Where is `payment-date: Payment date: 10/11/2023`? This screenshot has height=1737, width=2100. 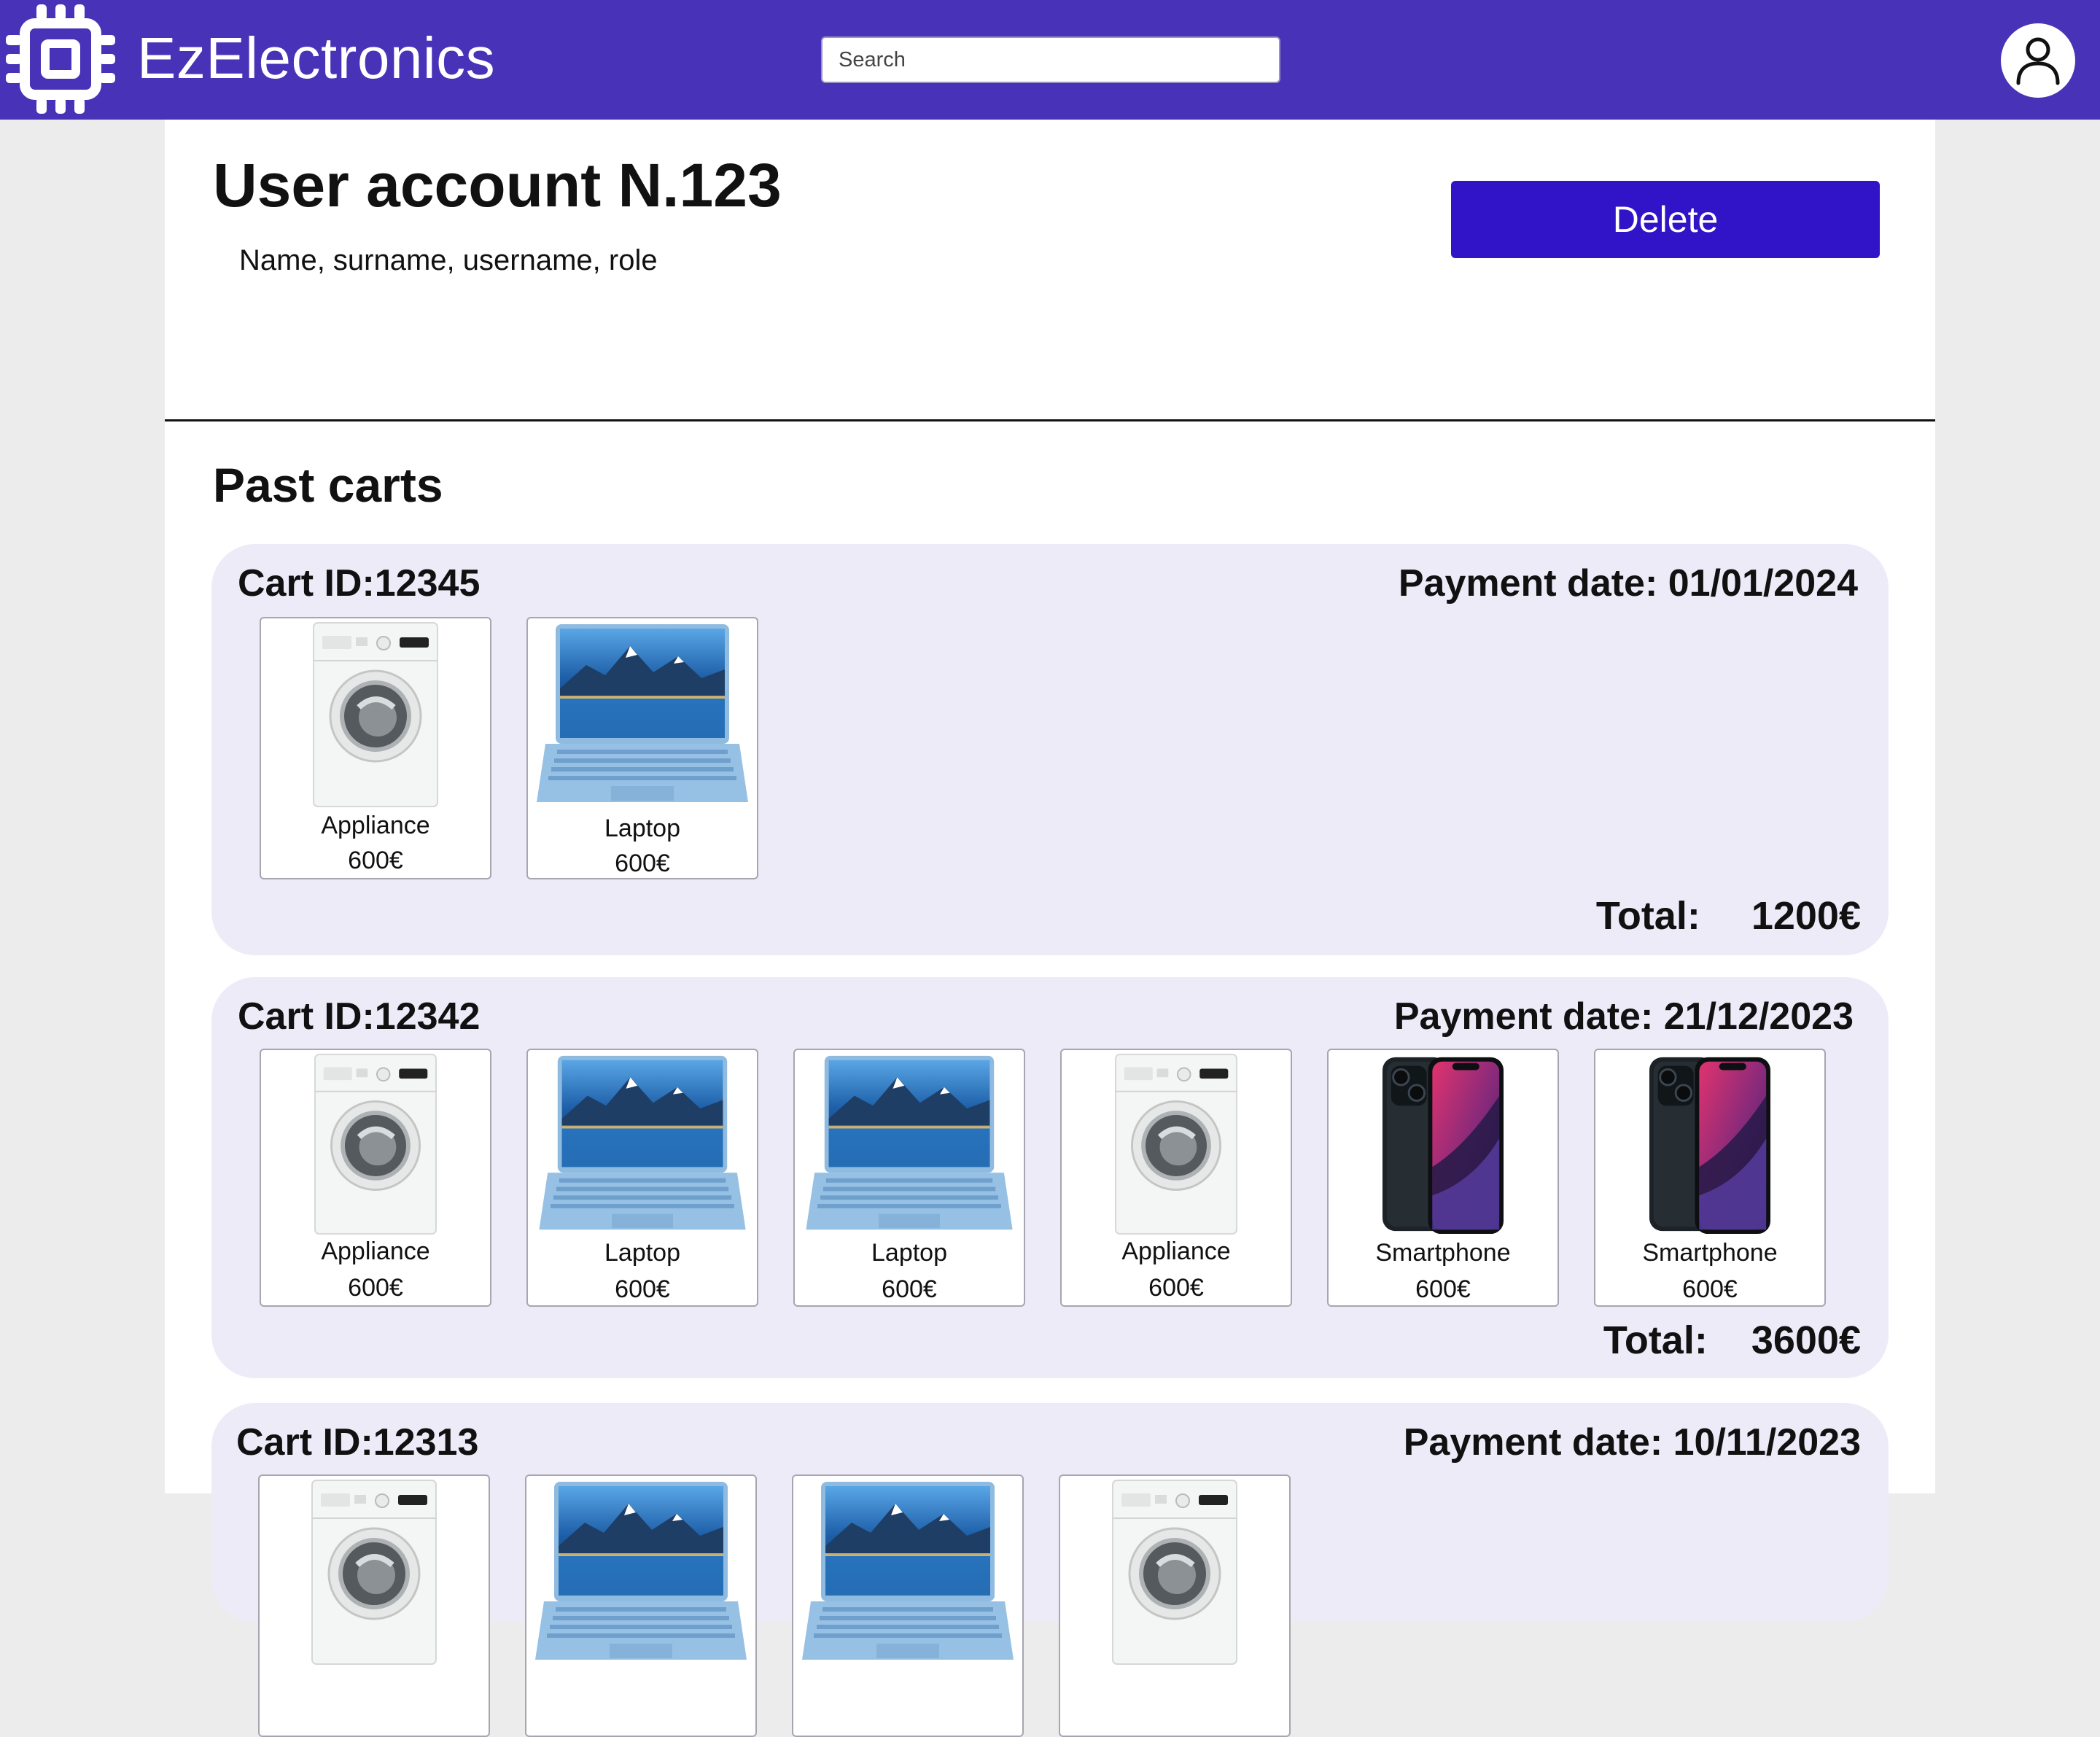
payment-date: Payment date: 10/11/2023 is located at coordinates (1632, 1442).